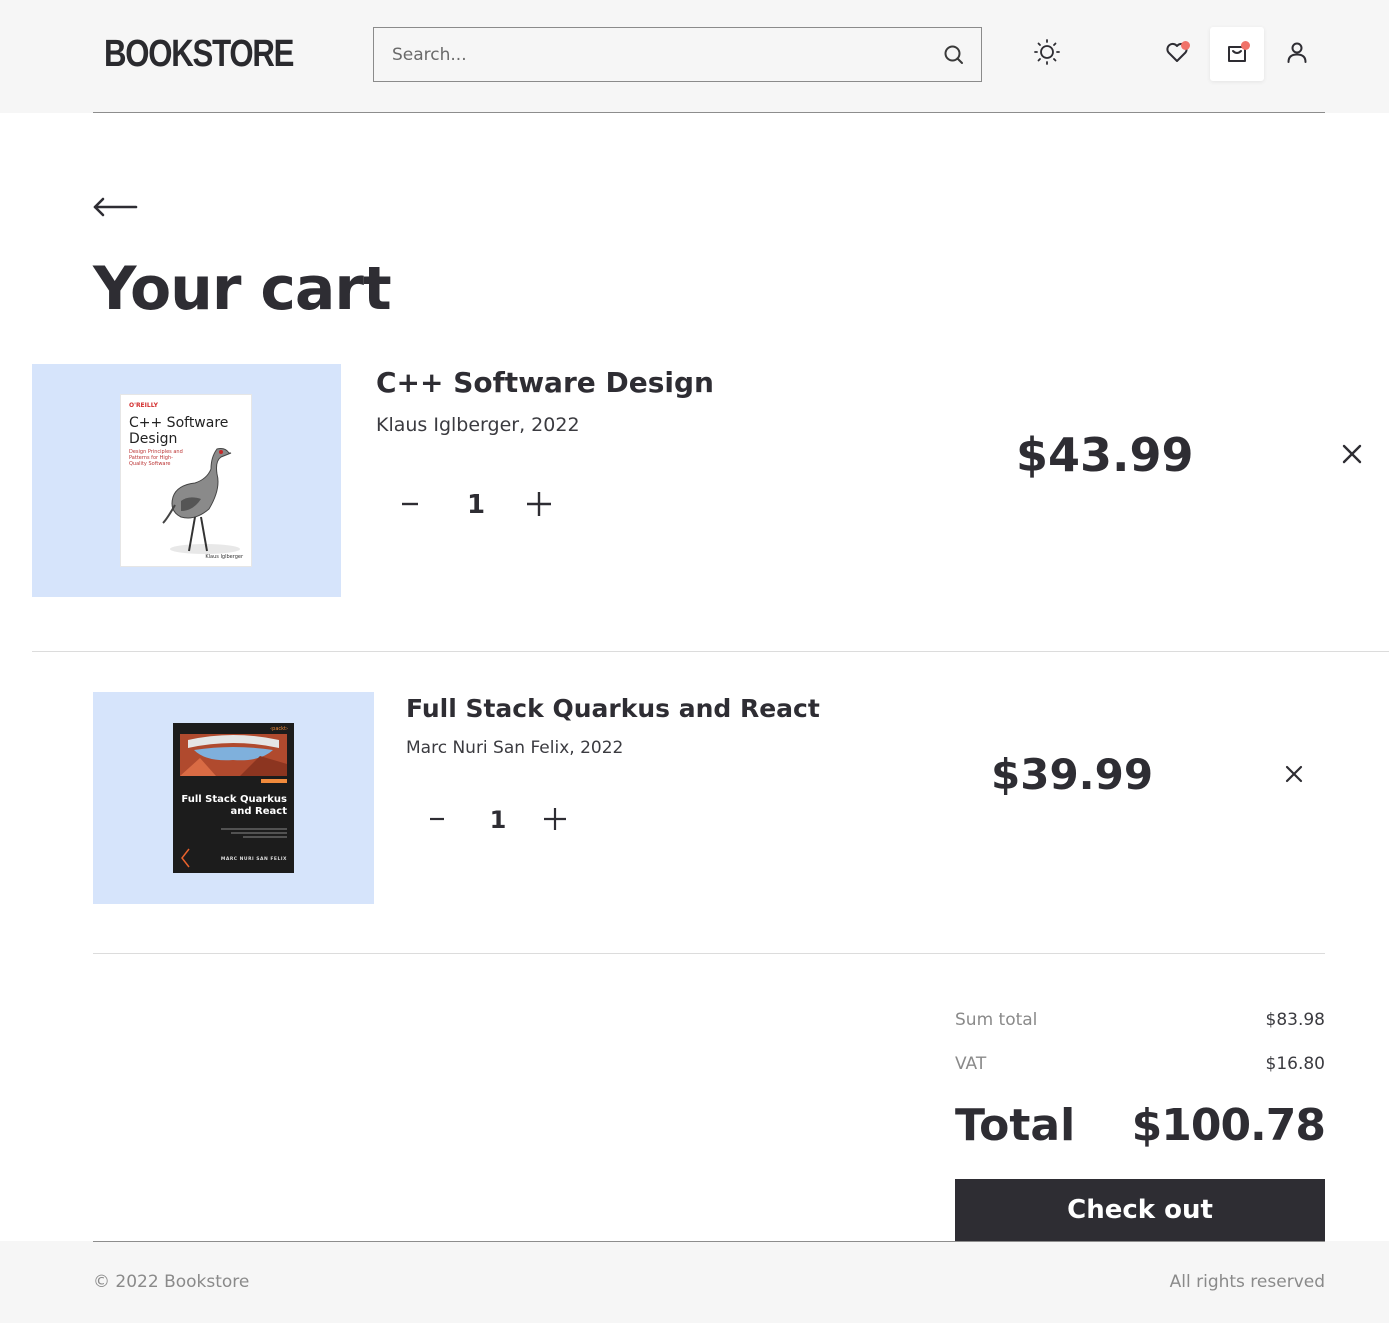  What do you see at coordinates (199, 54) in the screenshot?
I see `logo: BOOKSTORE` at bounding box center [199, 54].